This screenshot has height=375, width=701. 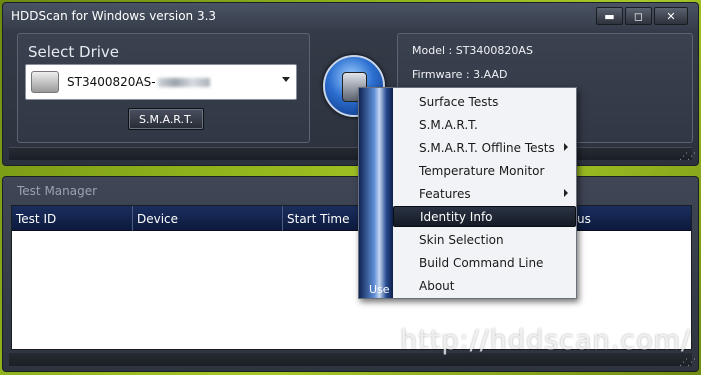 I want to click on window-controls: ▬ ◻ ✕, so click(x=642, y=16).